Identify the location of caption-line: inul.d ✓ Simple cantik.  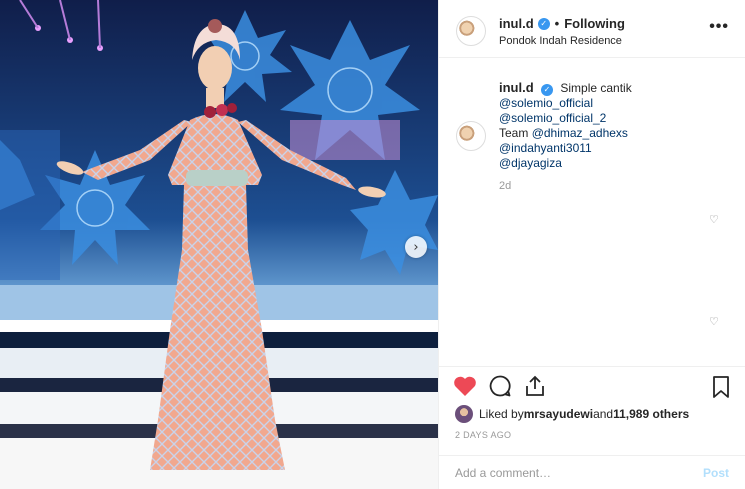
(565, 88).